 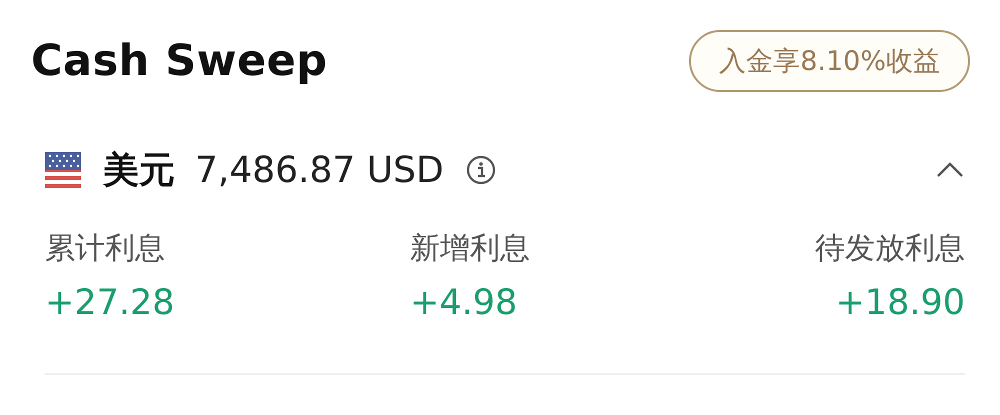 I want to click on info-icon, so click(x=481, y=170).